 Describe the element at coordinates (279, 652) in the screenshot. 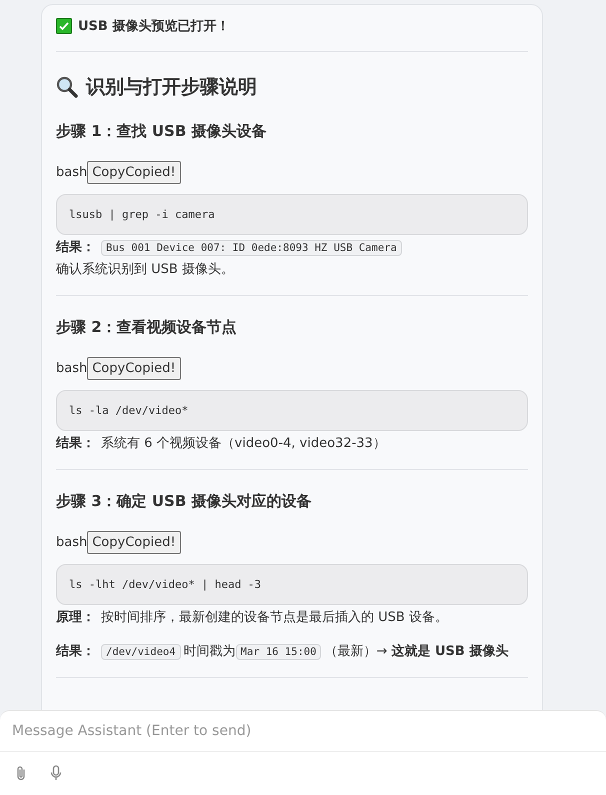

I see `inline-code: Mar 16 15:00` at that location.